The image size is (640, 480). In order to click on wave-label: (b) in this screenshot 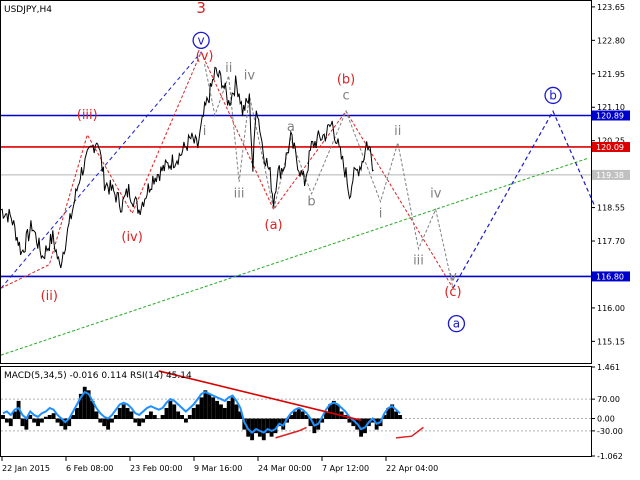, I will do `click(346, 80)`.